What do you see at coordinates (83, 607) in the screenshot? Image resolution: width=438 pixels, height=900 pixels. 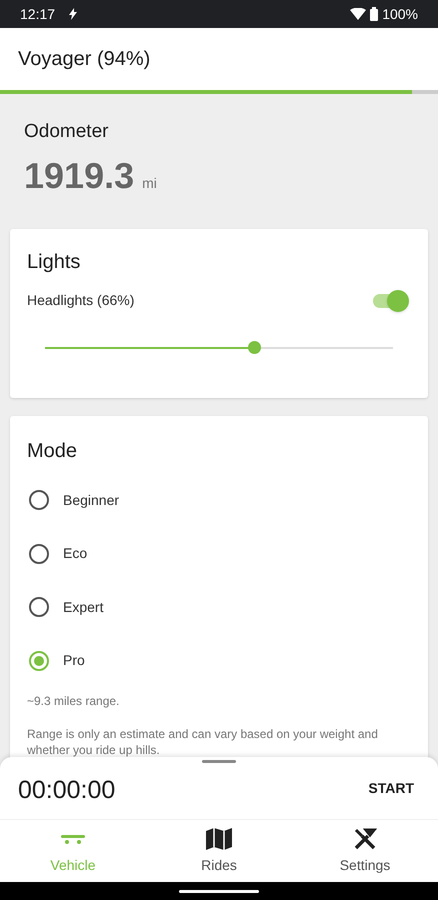 I see `mode-option-label: Expert` at bounding box center [83, 607].